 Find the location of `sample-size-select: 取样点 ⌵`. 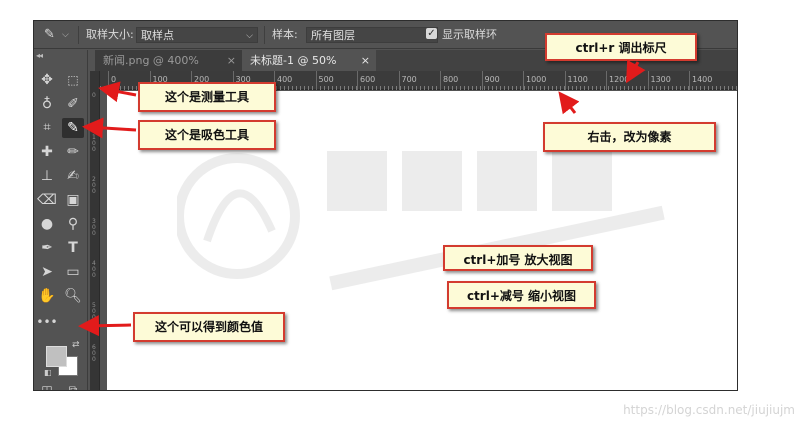

sample-size-select: 取样点 ⌵ is located at coordinates (197, 35).